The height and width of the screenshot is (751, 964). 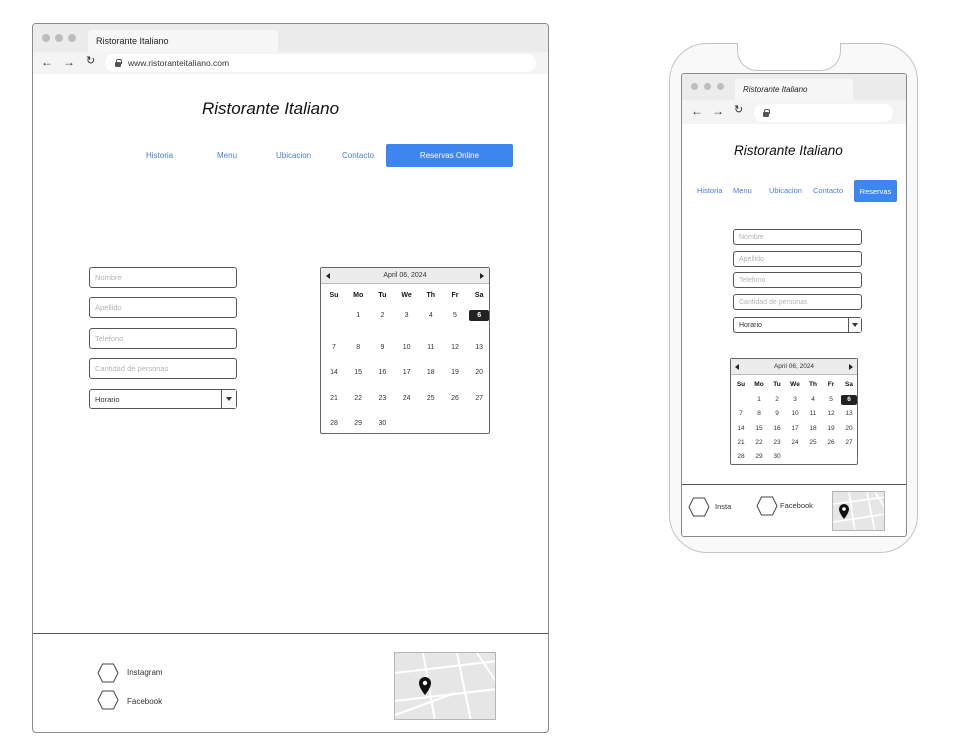 I want to click on mobile-reservas-button: Reservas, so click(x=875, y=191).